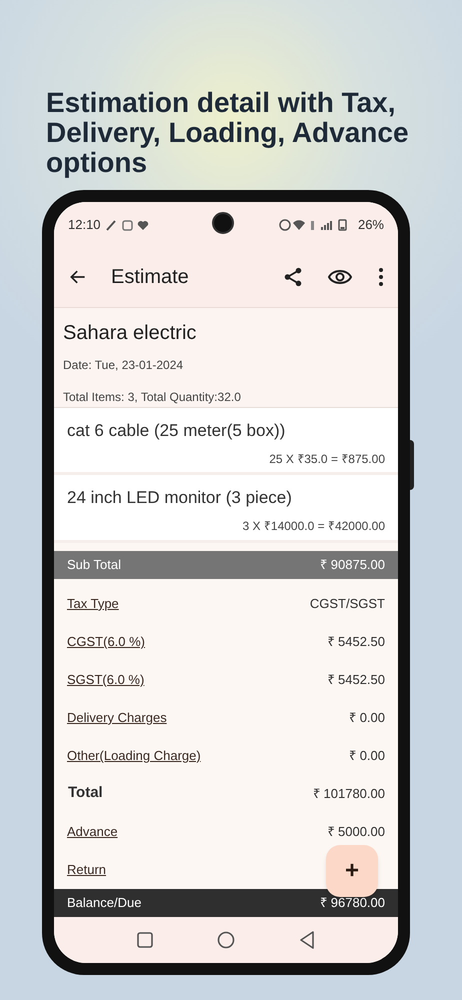 This screenshot has height=1000, width=462. What do you see at coordinates (293, 277) in the screenshot?
I see `share-icon` at bounding box center [293, 277].